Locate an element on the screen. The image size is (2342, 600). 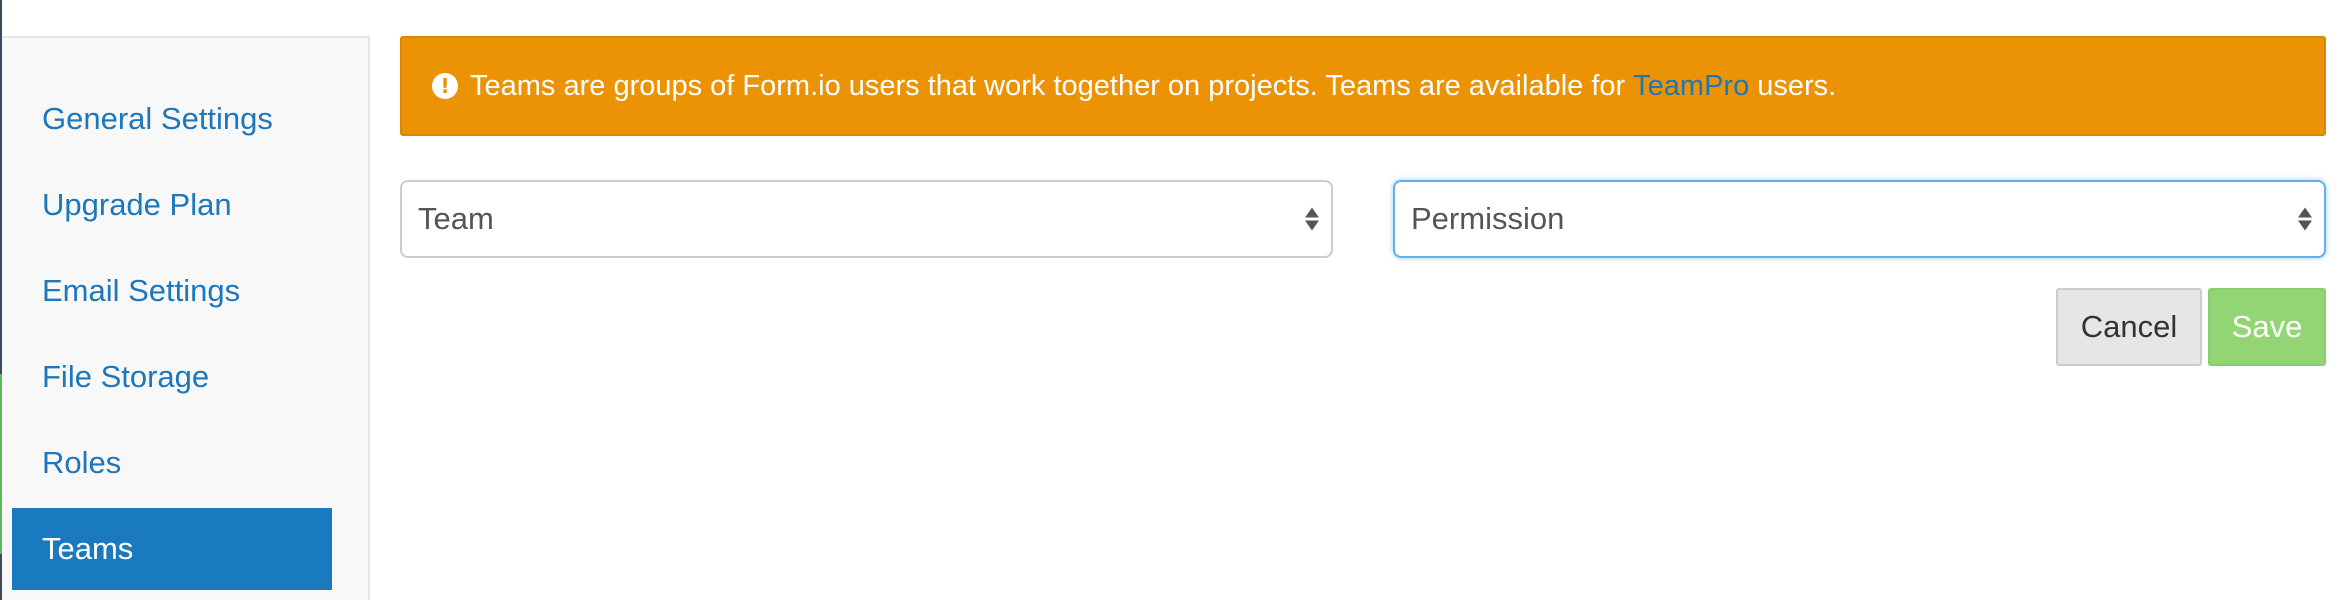
sidebar-item-general-settings: General Settings is located at coordinates (172, 119).